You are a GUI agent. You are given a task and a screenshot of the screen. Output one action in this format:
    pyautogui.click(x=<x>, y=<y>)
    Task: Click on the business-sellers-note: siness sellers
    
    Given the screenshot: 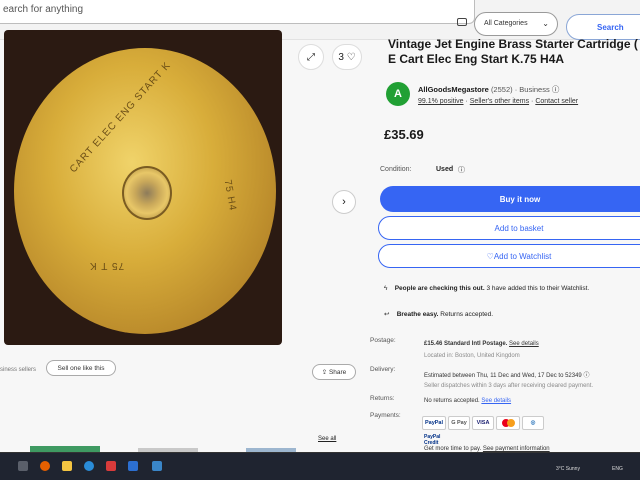 What is the action you would take?
    pyautogui.click(x=18, y=370)
    